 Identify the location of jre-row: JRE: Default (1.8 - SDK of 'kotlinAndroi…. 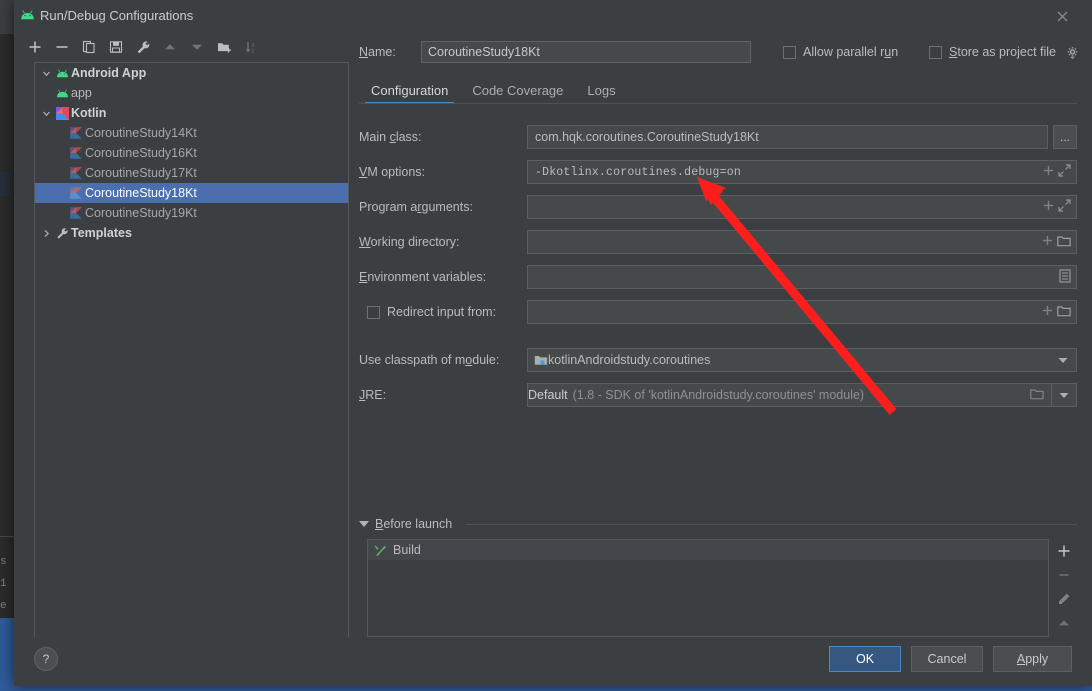
(718, 395).